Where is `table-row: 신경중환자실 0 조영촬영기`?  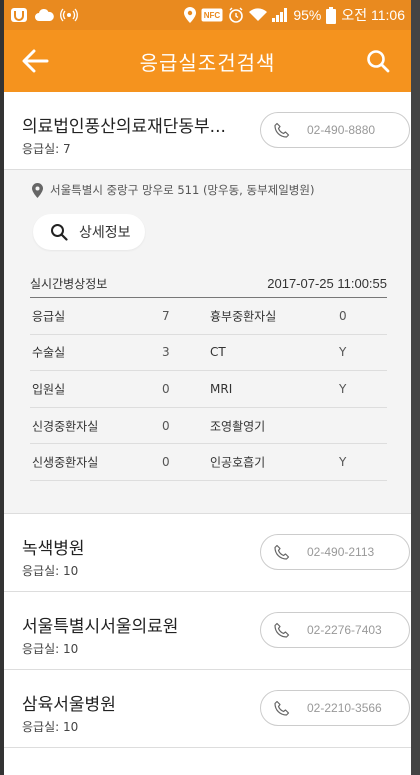
table-row: 신경중환자실 0 조영촬영기 is located at coordinates (208, 426).